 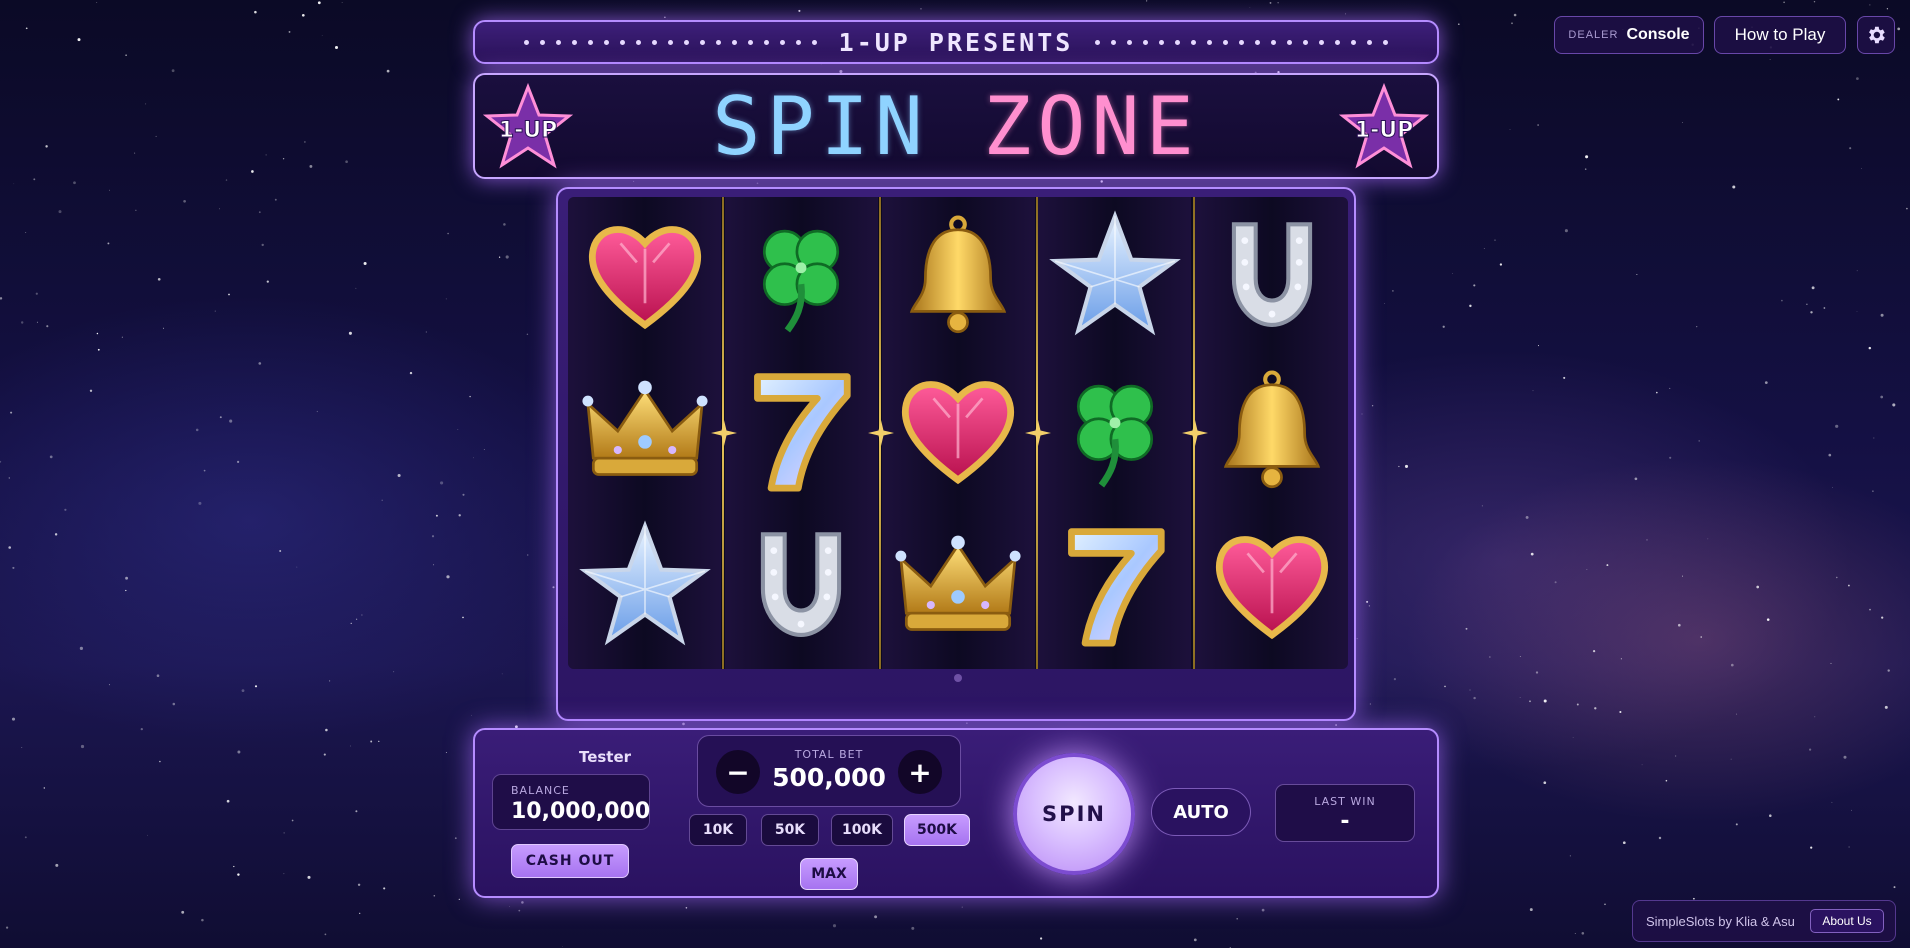 What do you see at coordinates (862, 830) in the screenshot?
I see `bet-chip-100k: 100K` at bounding box center [862, 830].